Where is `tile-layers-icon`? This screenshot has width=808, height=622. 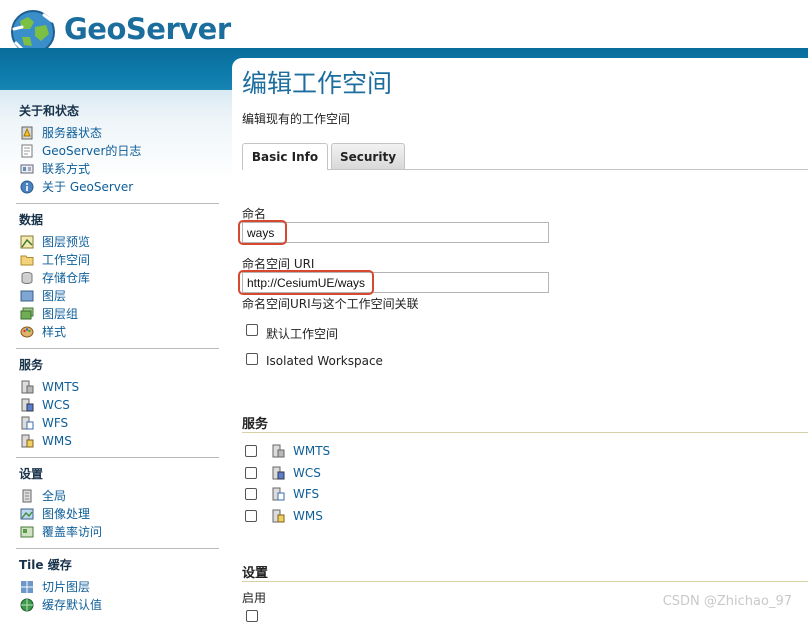 tile-layers-icon is located at coordinates (27, 586).